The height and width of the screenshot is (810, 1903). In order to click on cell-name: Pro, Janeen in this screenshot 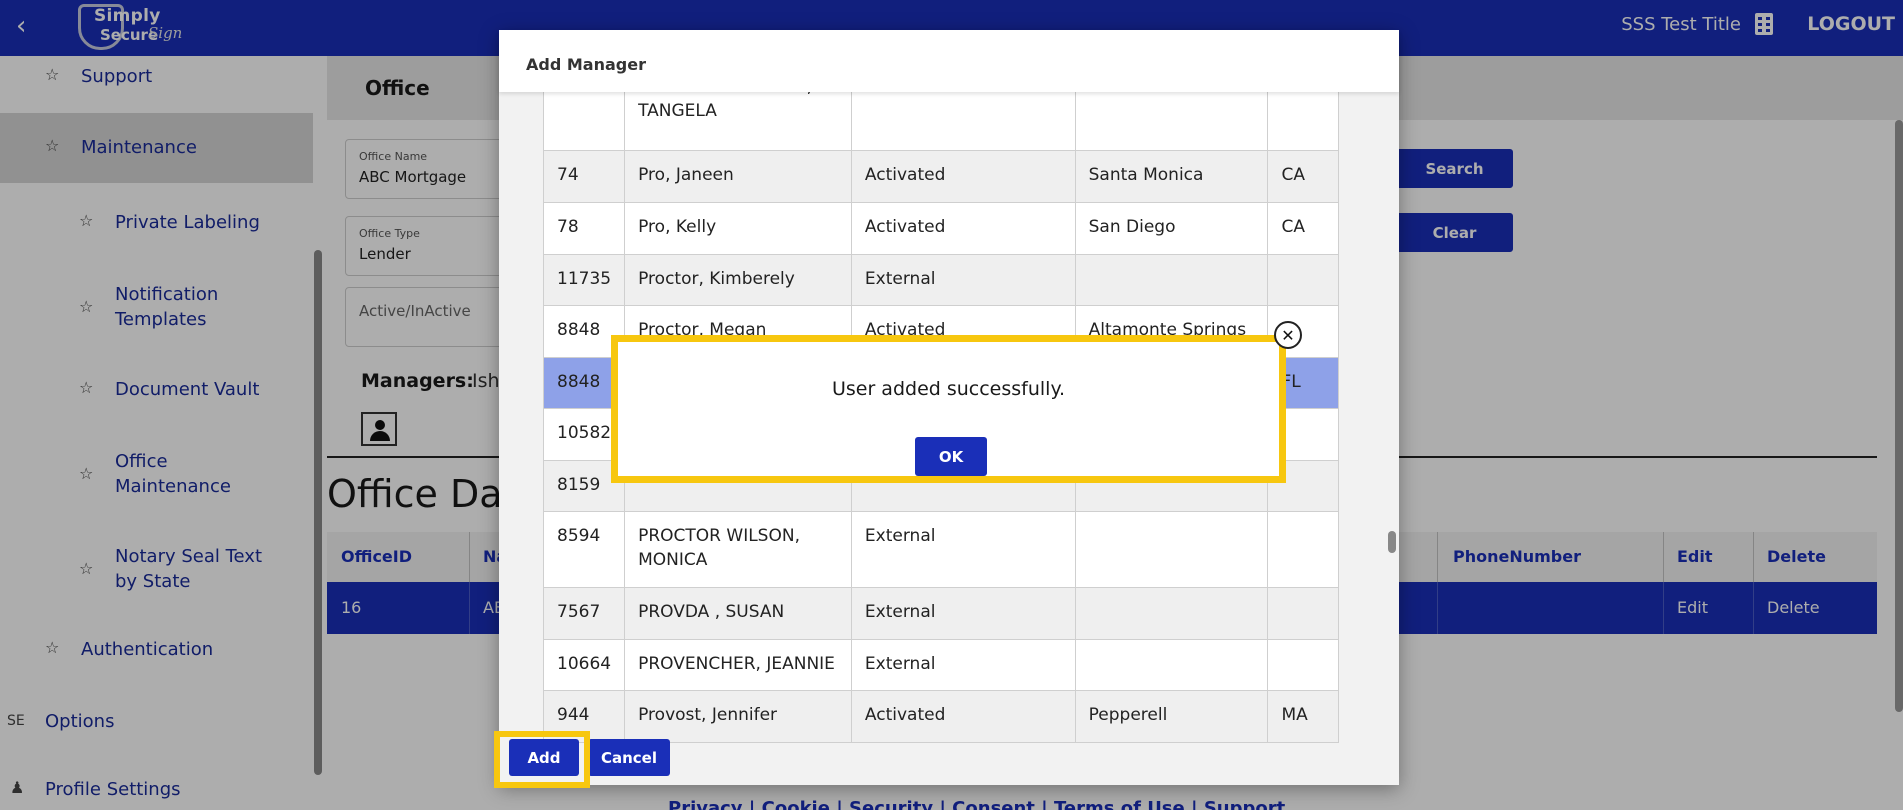, I will do `click(738, 176)`.